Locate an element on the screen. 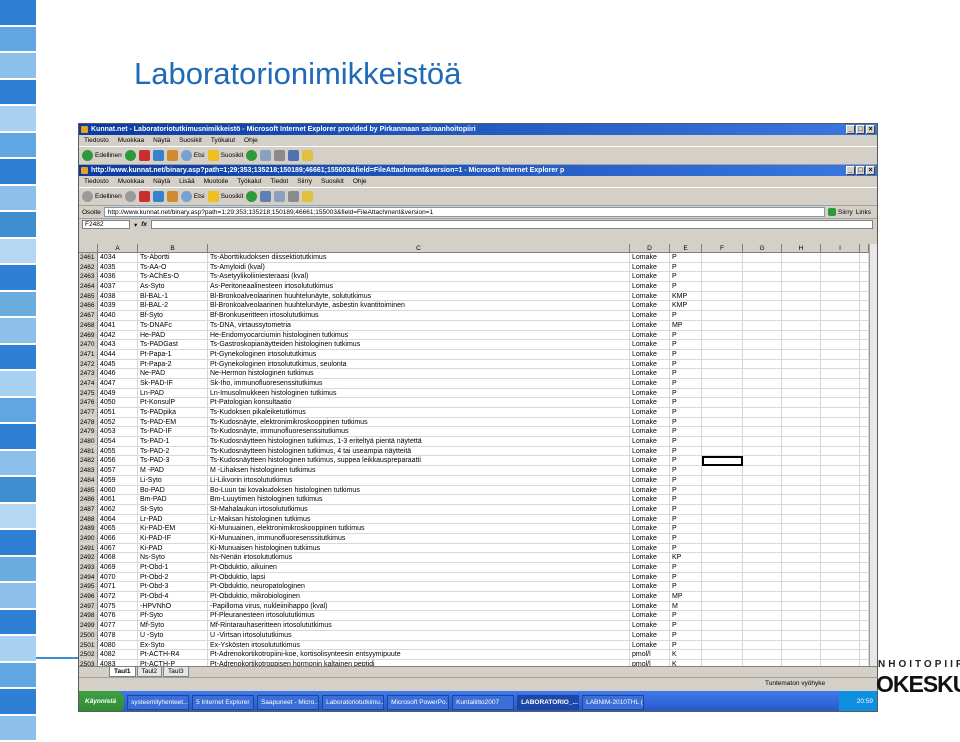 The width and height of the screenshot is (960, 742). table-cell: 4045 is located at coordinates (118, 364).